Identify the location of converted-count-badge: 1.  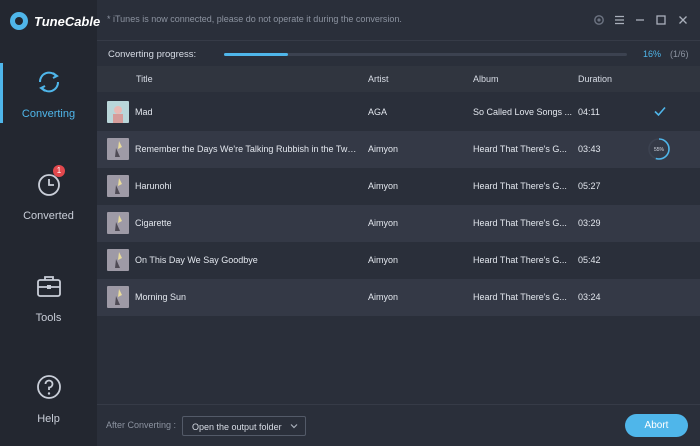
(59, 171).